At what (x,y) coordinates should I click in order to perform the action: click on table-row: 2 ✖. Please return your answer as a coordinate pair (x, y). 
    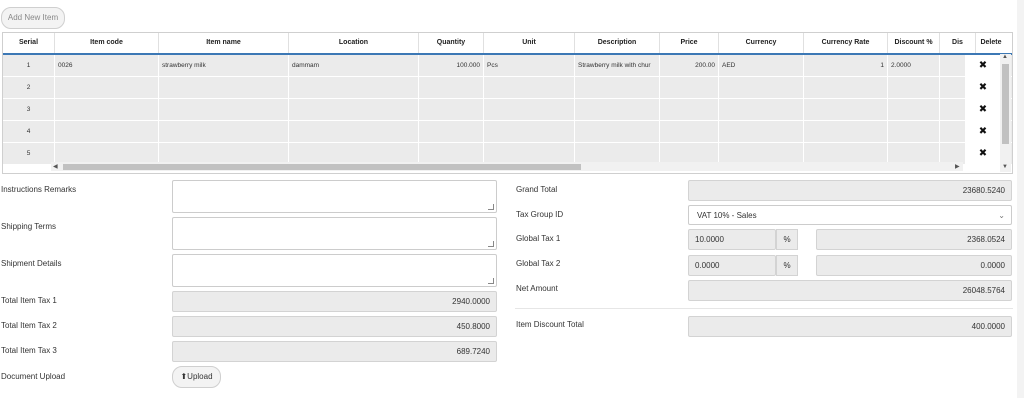
    Looking at the image, I should click on (507, 88).